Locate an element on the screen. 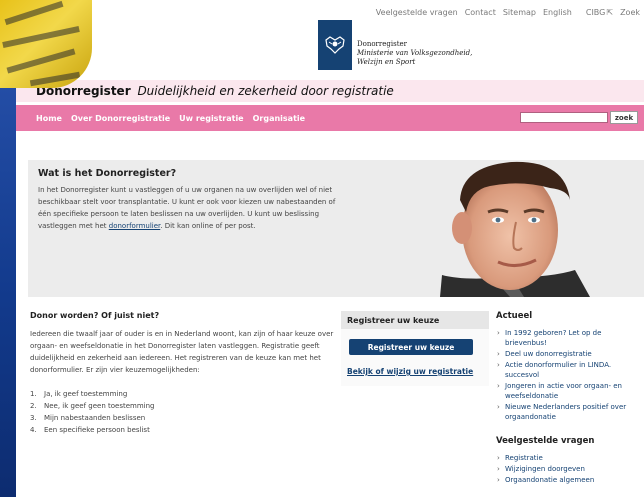 The image size is (644, 497). view-change-registration-link: Bekijk of wijzig uw registratie is located at coordinates (410, 371).